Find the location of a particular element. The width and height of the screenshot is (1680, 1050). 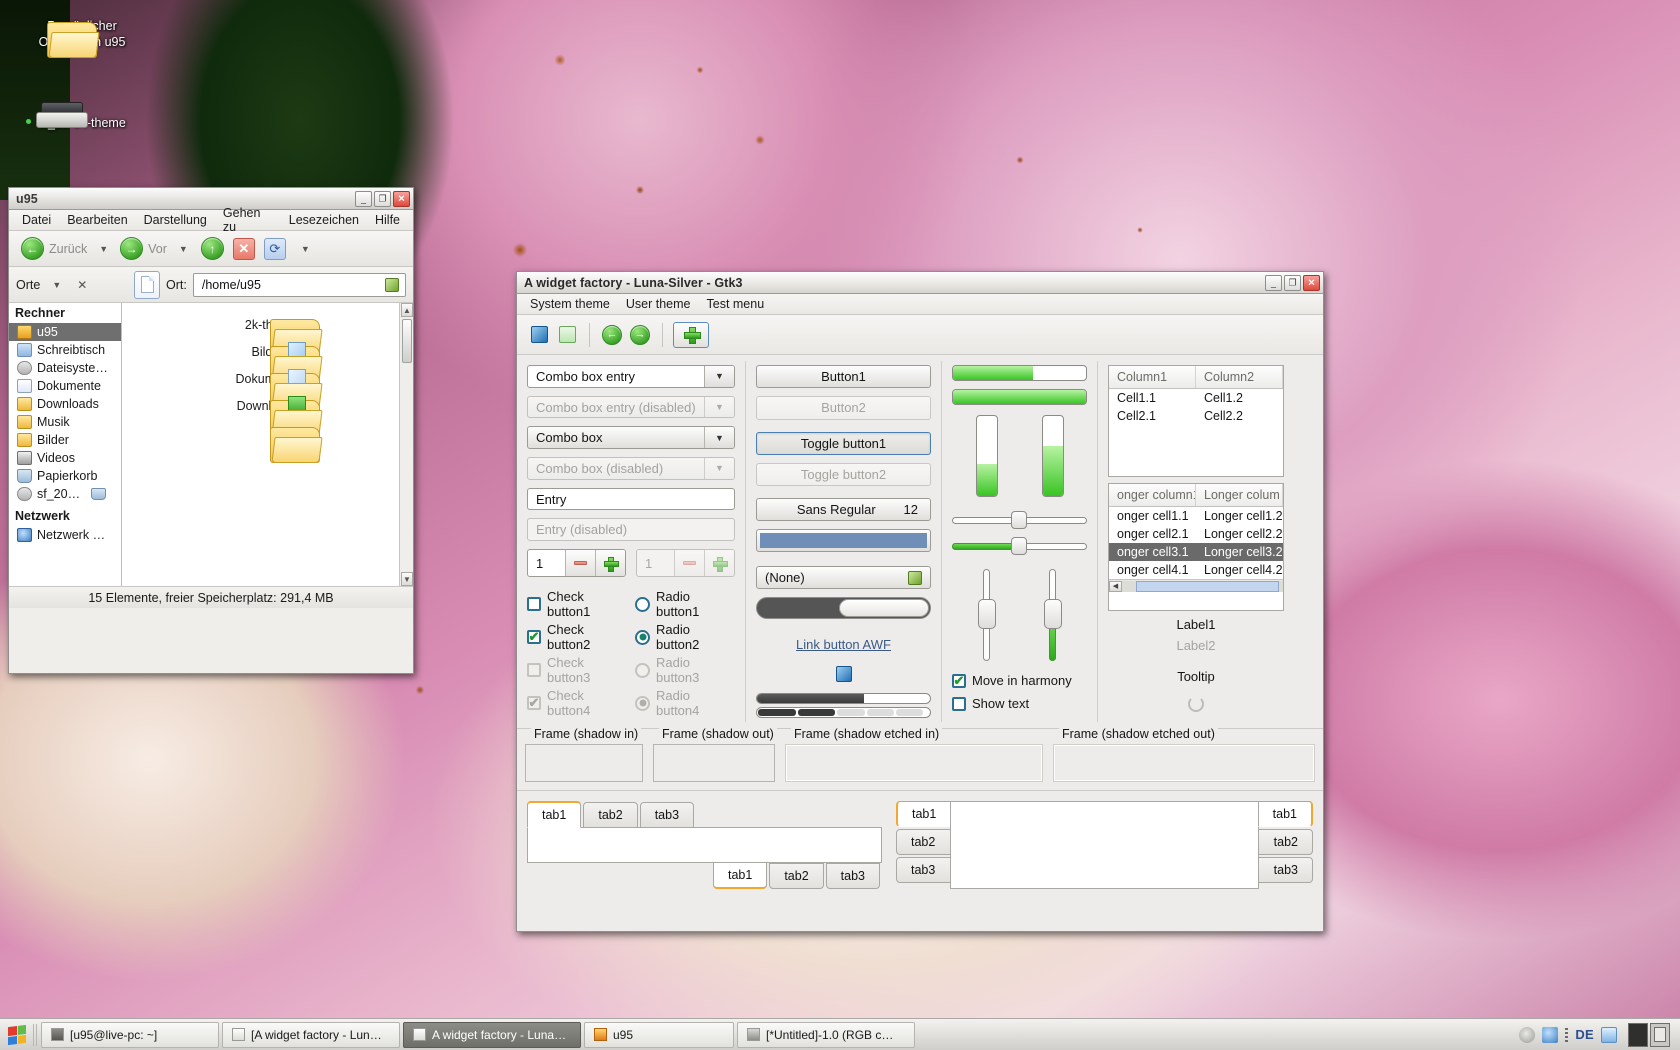

menu-datei: Datei is located at coordinates (36, 220).